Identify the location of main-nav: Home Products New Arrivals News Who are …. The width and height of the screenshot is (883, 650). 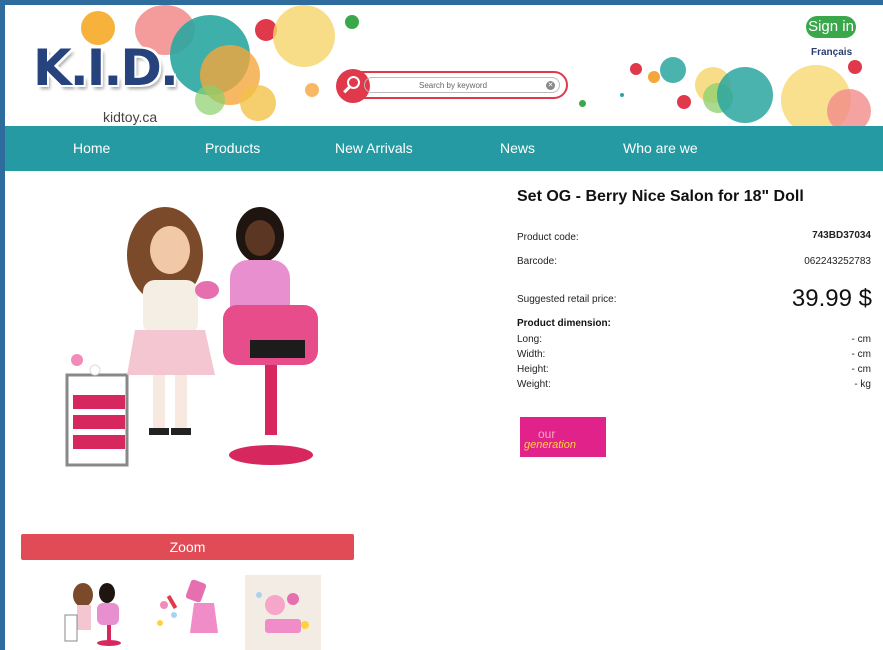
(444, 148).